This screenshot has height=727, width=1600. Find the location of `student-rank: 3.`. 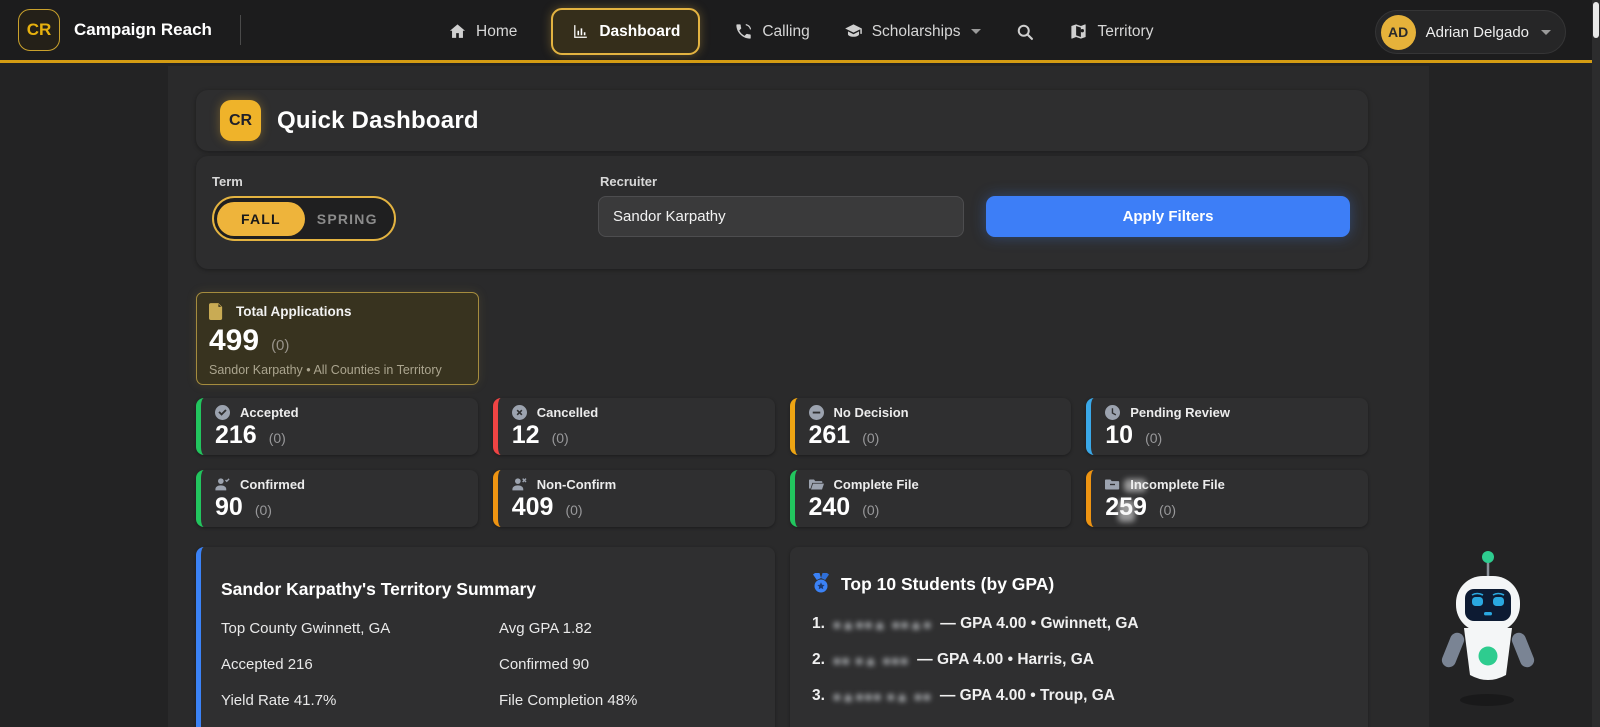

student-rank: 3. is located at coordinates (818, 695).